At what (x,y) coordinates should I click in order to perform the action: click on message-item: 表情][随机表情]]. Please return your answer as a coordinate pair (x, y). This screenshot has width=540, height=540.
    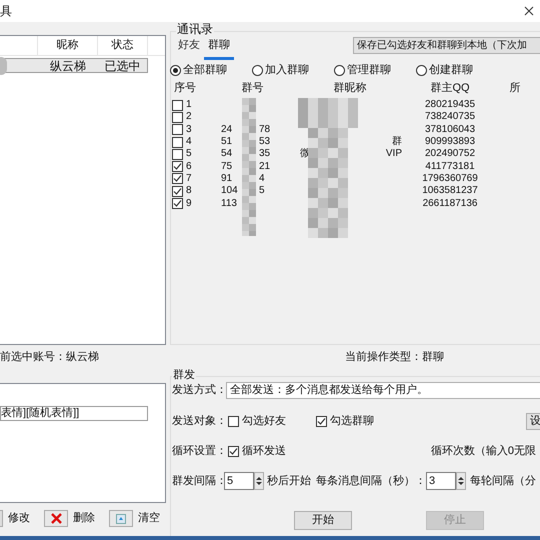
    Looking at the image, I should click on (74, 413).